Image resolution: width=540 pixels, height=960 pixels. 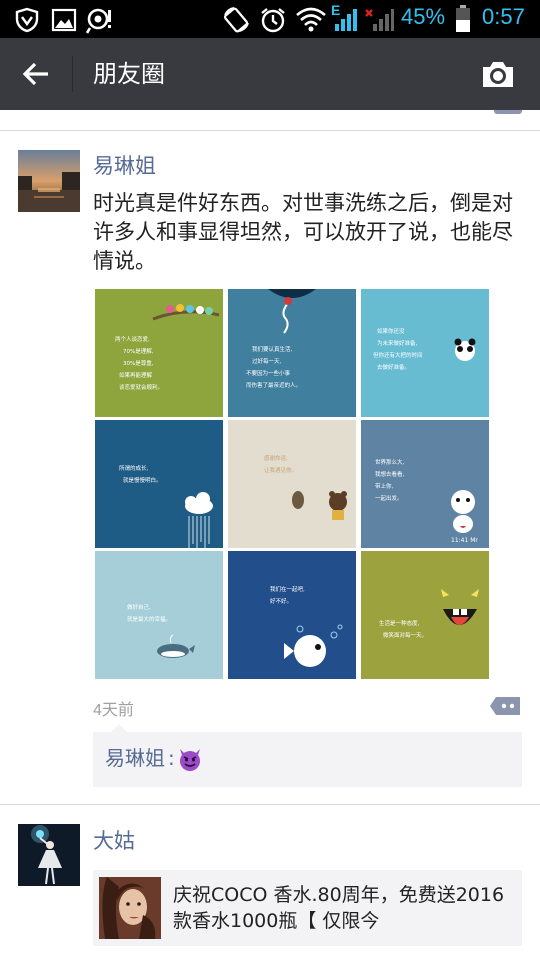 What do you see at coordinates (159, 353) in the screenshot?
I see `post-image: 两个人谈恋爱, 70%是理解, 30%是尊重, 如果再能理解 谈恋爱就会顺利。` at bounding box center [159, 353].